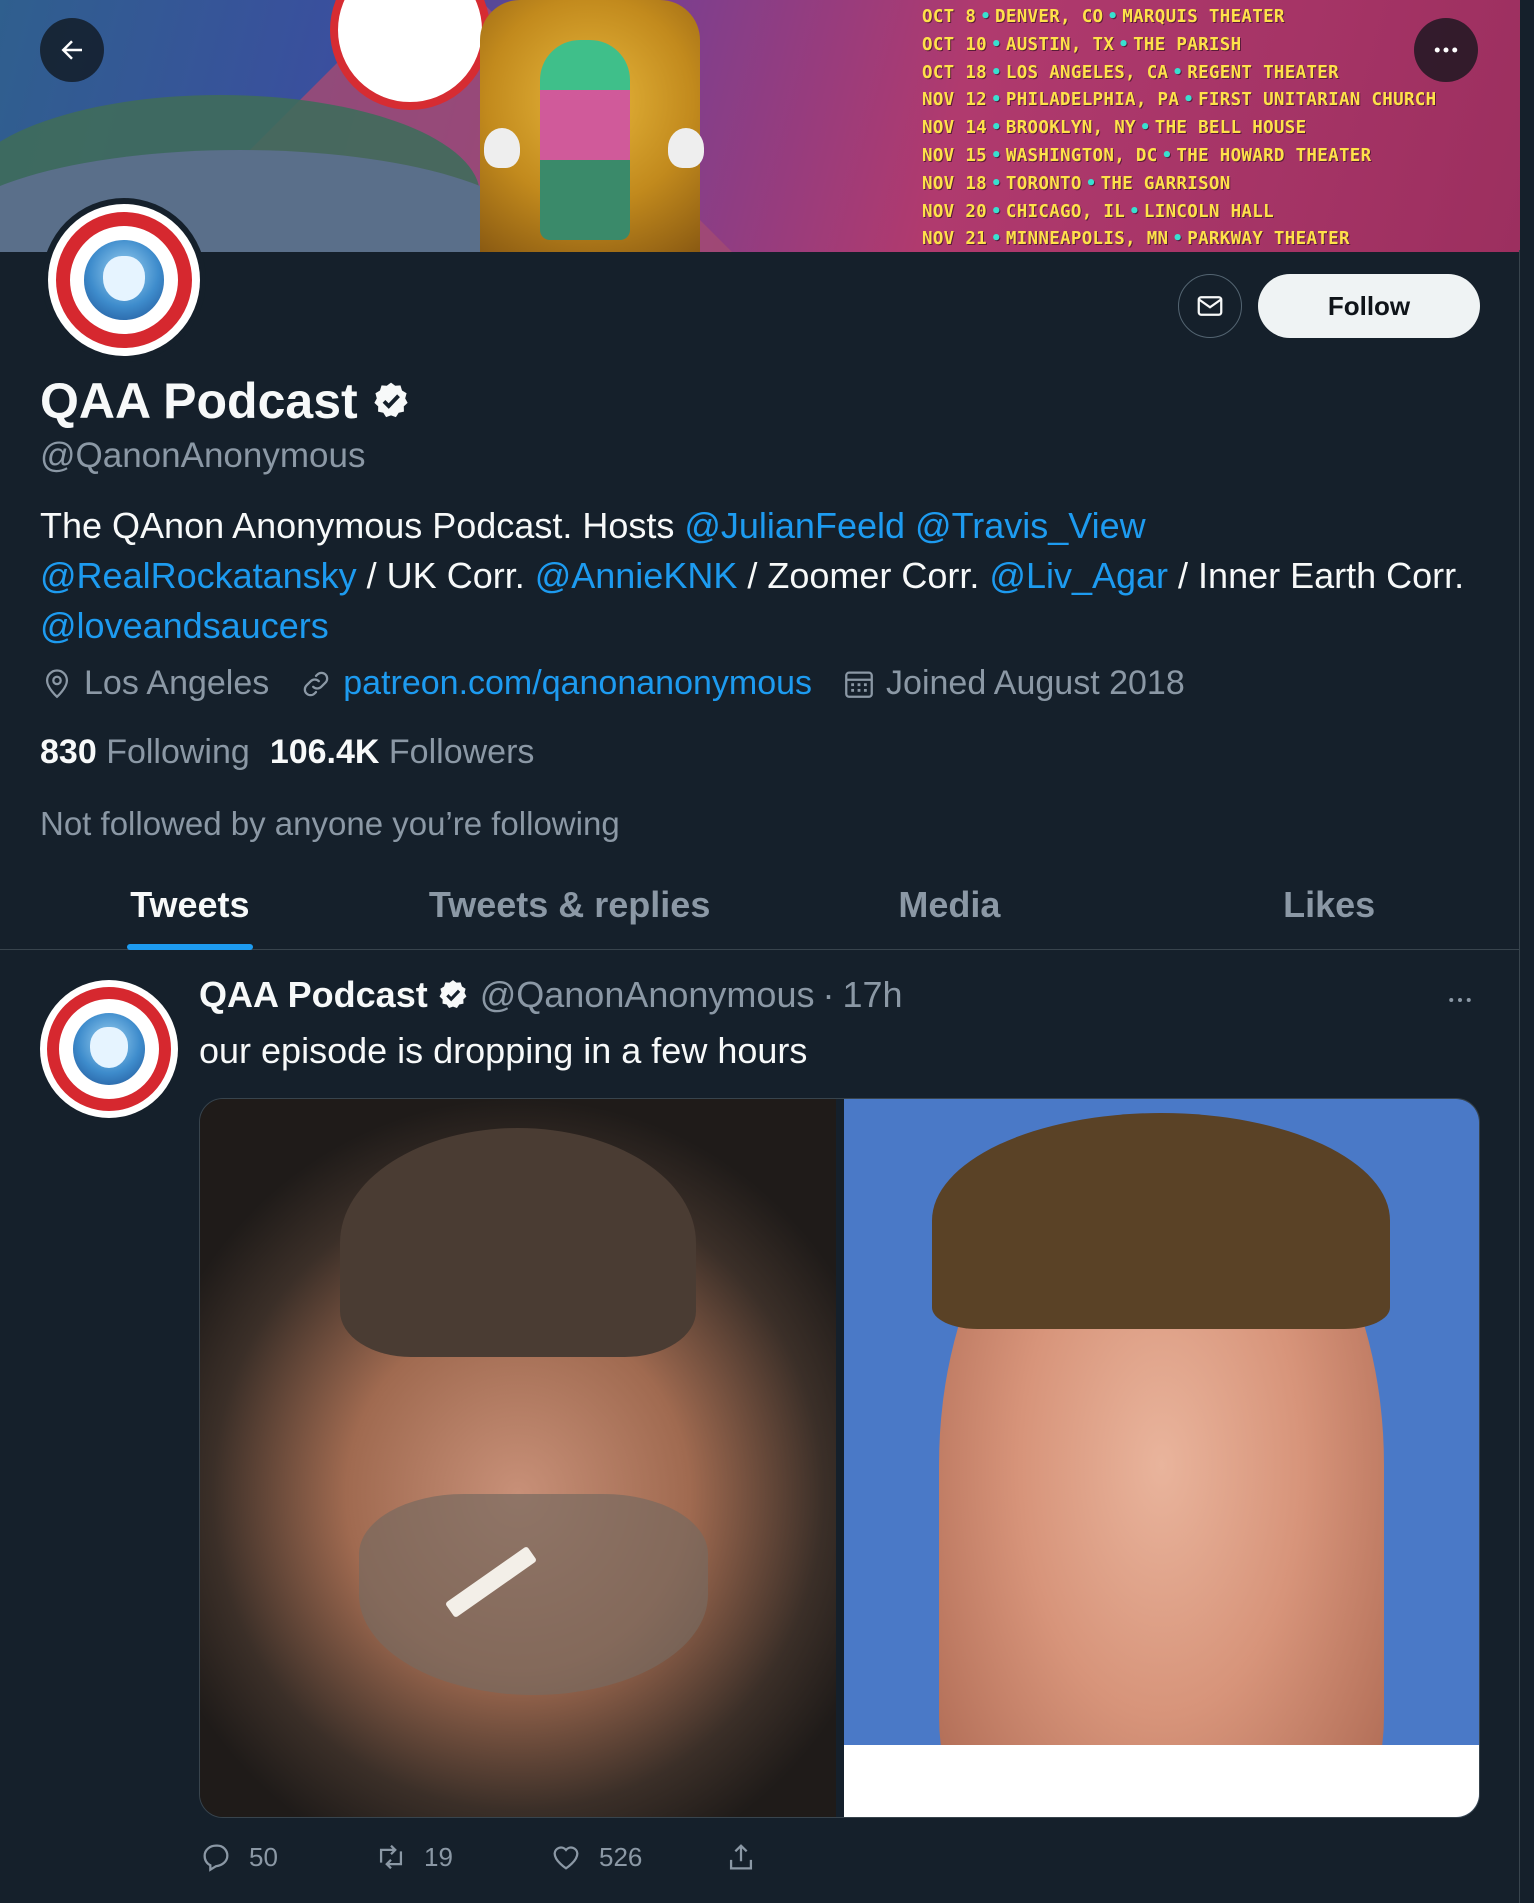 The image size is (1534, 1903). What do you see at coordinates (1208, 211) in the screenshot?
I see `tour-venue: LINCOLN HALL` at bounding box center [1208, 211].